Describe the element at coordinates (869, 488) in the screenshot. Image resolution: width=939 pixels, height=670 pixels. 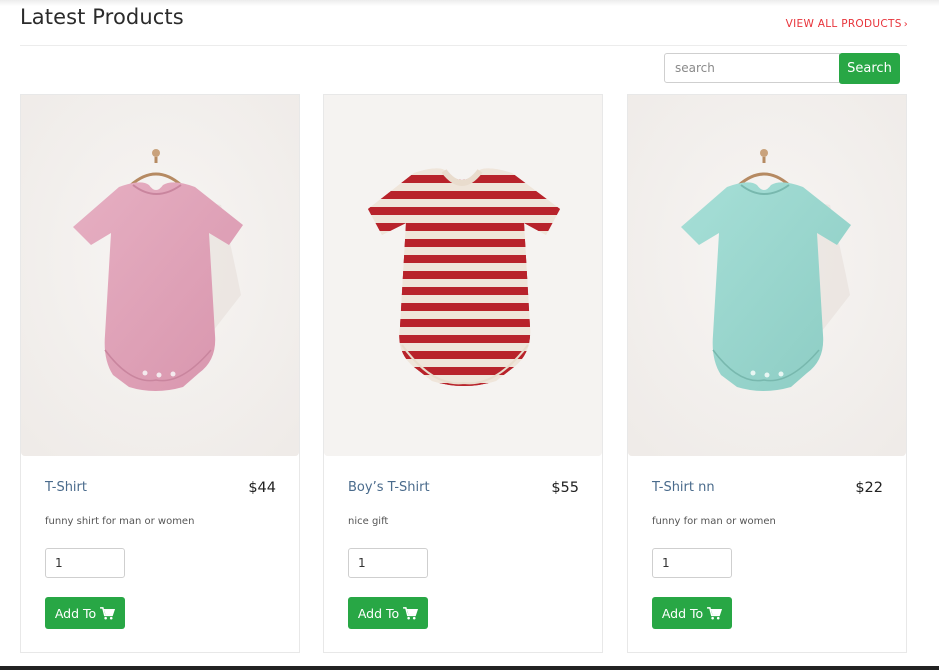
I see `product-price: $22` at that location.